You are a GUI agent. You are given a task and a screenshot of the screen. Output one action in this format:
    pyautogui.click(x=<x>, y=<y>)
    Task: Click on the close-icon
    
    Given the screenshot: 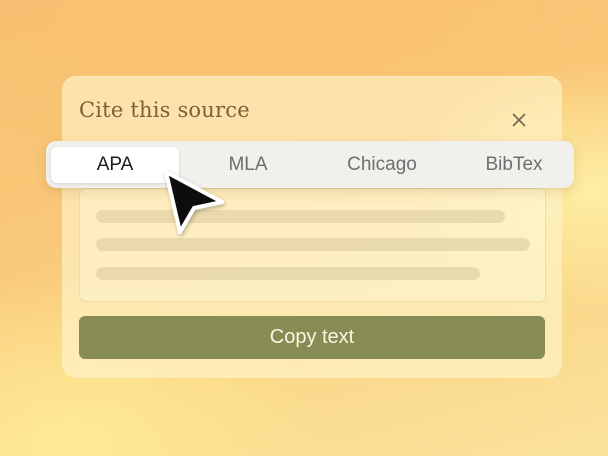 What is the action you would take?
    pyautogui.click(x=519, y=120)
    